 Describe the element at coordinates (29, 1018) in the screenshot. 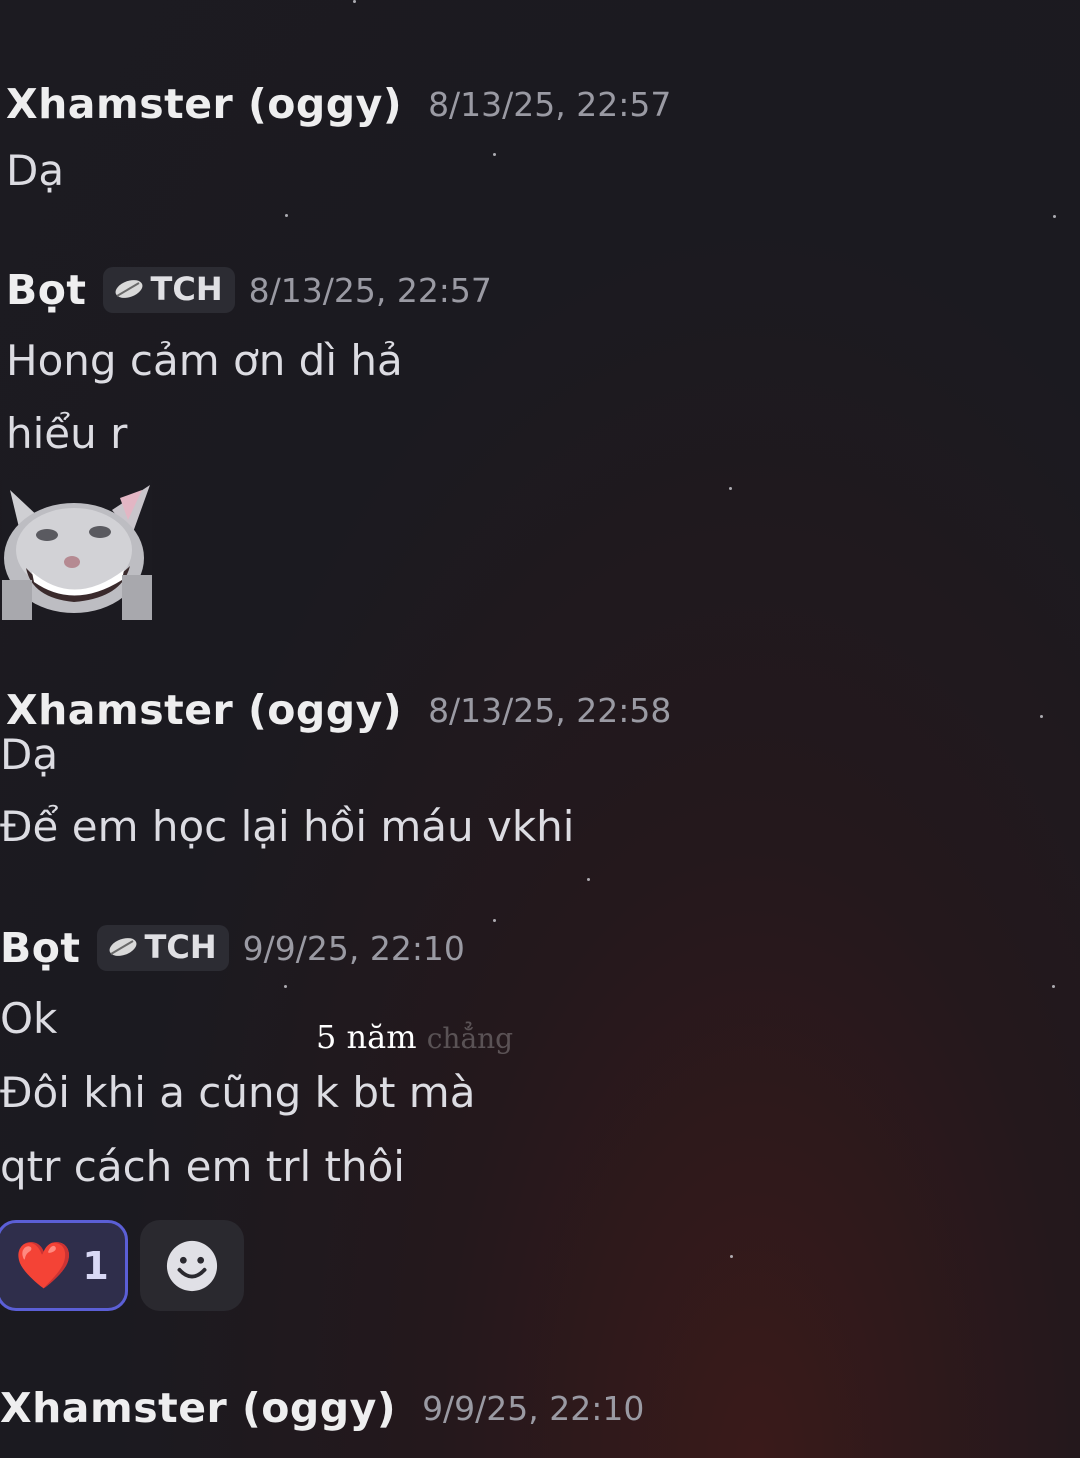

I see `message-text: Ok` at that location.